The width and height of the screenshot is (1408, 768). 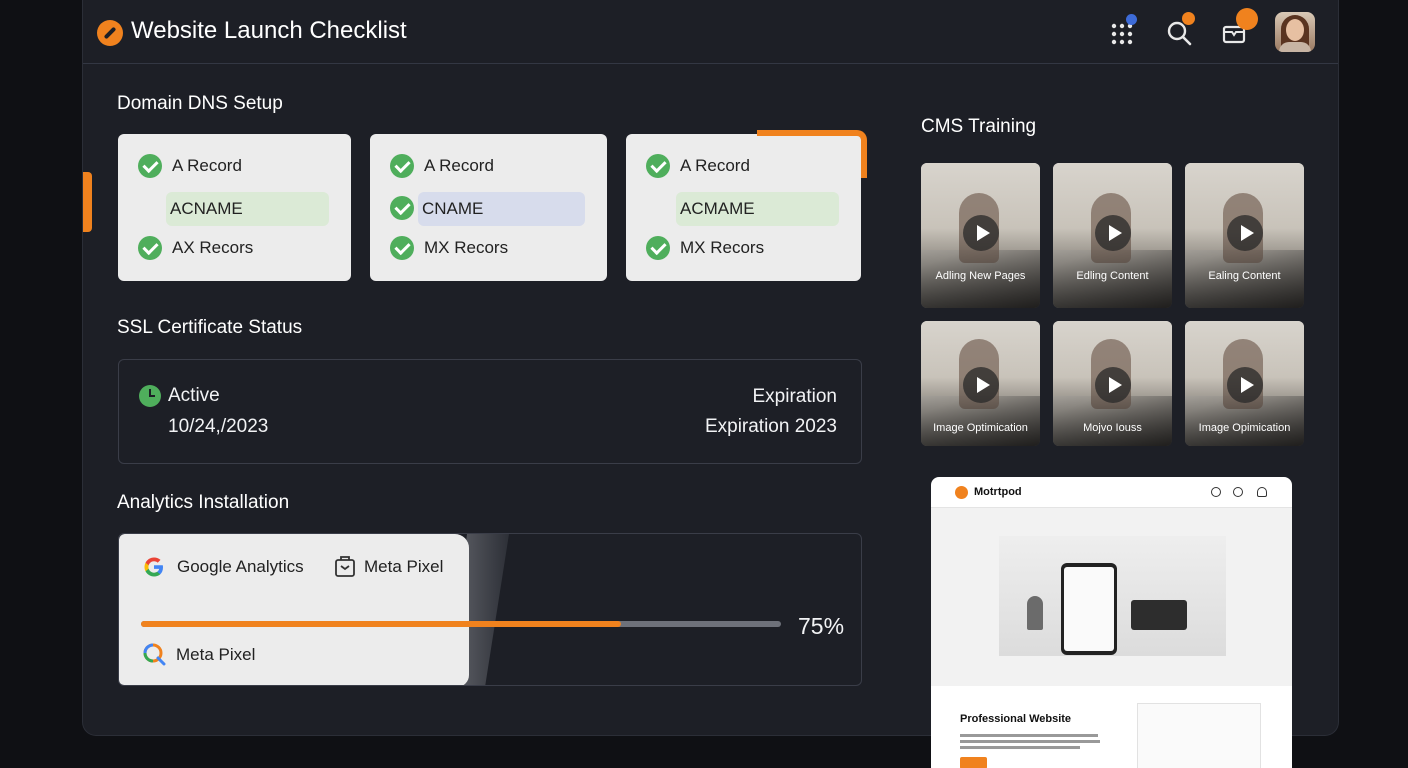 What do you see at coordinates (294, 609) in the screenshot?
I see `analytics-list-panel: Google Analytics Meta Pixel Meta Pixel` at bounding box center [294, 609].